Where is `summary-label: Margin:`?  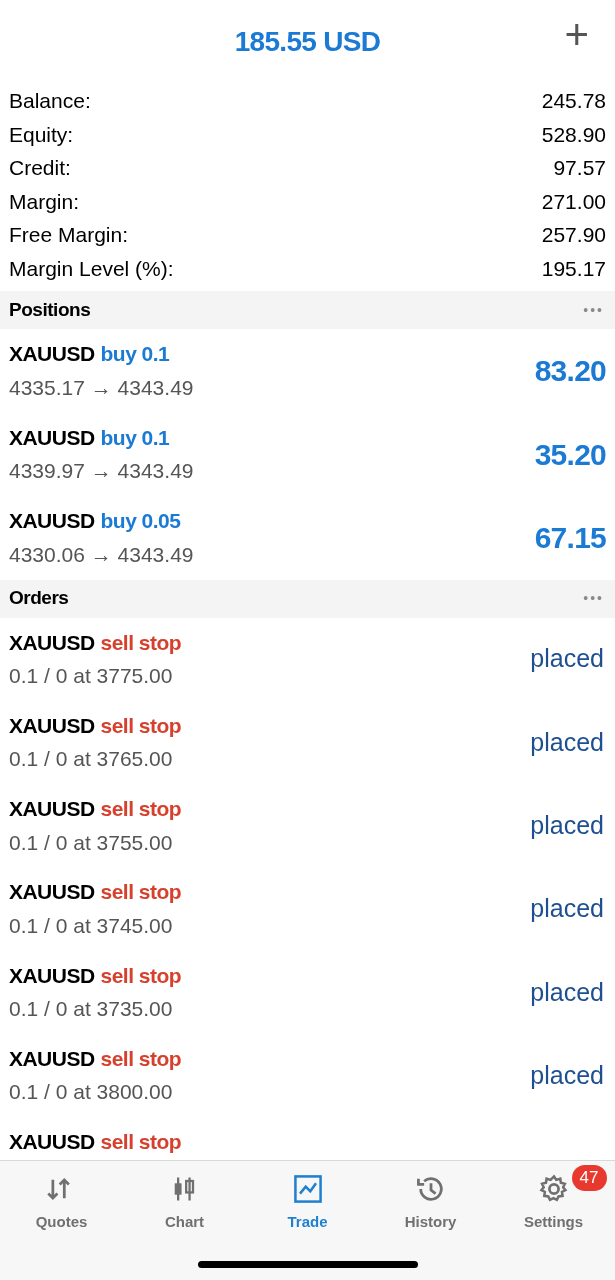
summary-label: Margin: is located at coordinates (44, 201).